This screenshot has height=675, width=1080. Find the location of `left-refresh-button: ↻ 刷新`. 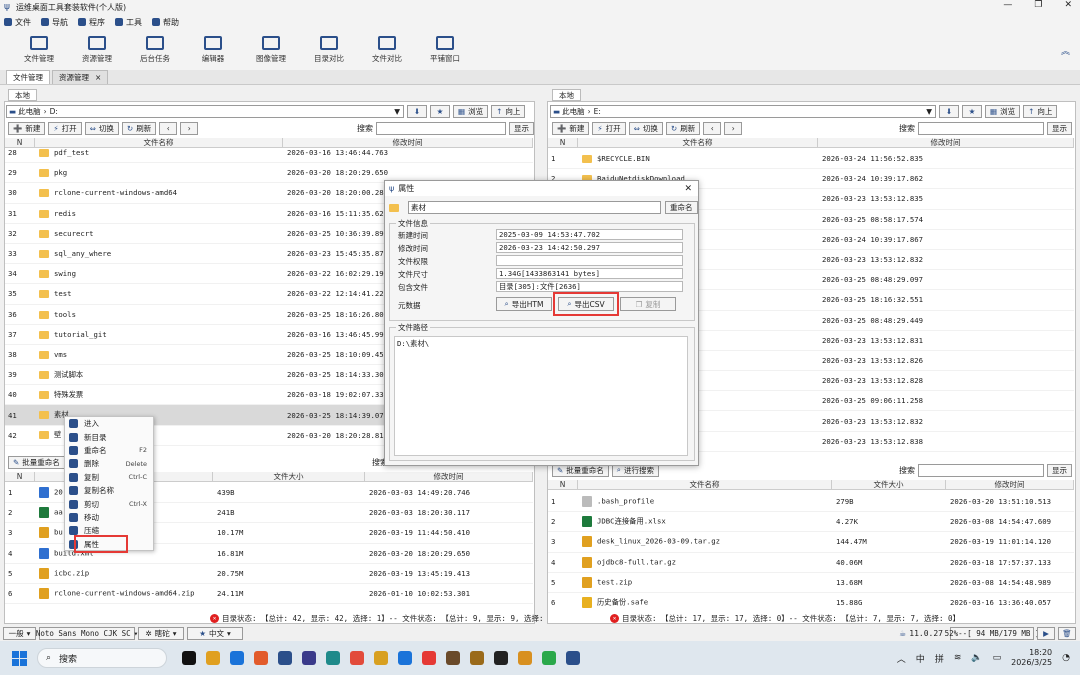

left-refresh-button: ↻ 刷新 is located at coordinates (139, 128).